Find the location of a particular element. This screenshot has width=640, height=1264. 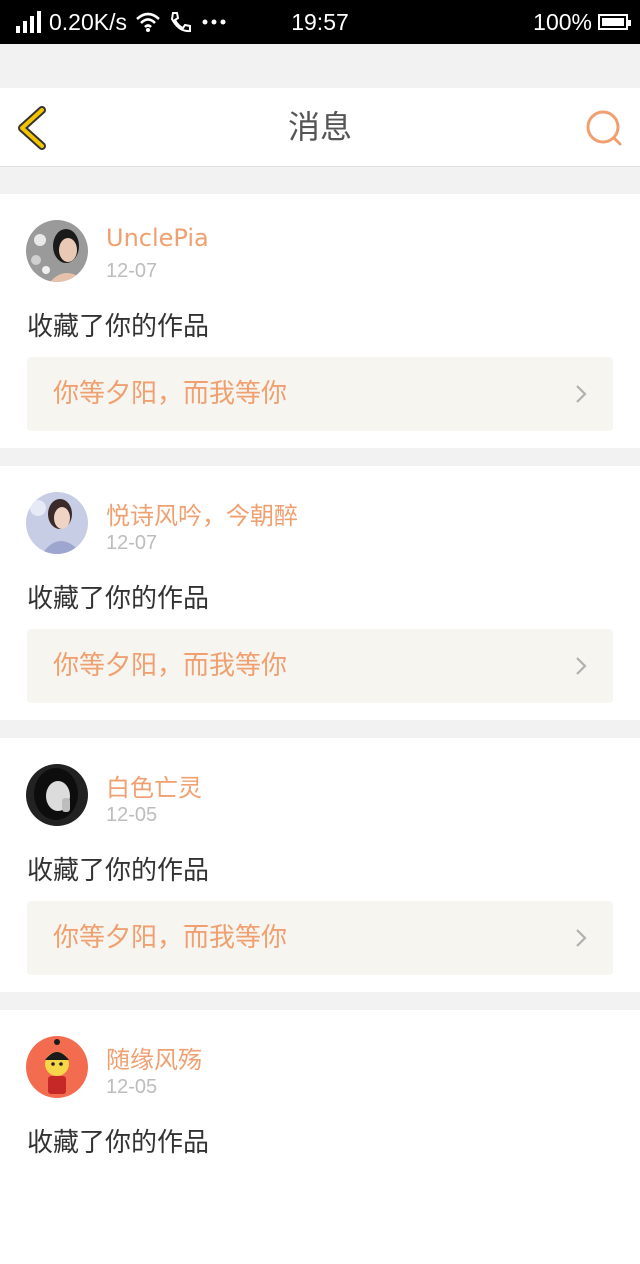

page-title: 消息 is located at coordinates (319, 127).